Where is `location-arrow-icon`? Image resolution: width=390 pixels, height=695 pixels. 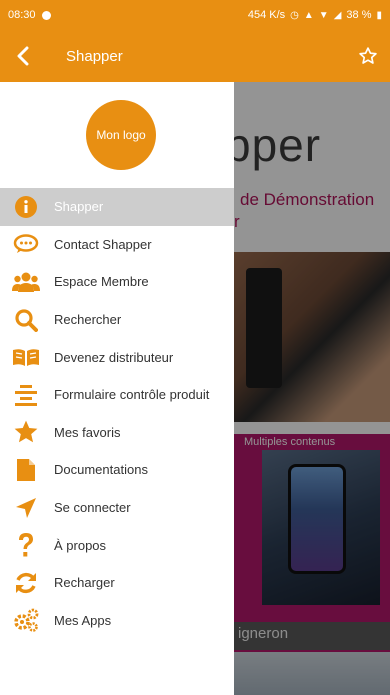 location-arrow-icon is located at coordinates (26, 508).